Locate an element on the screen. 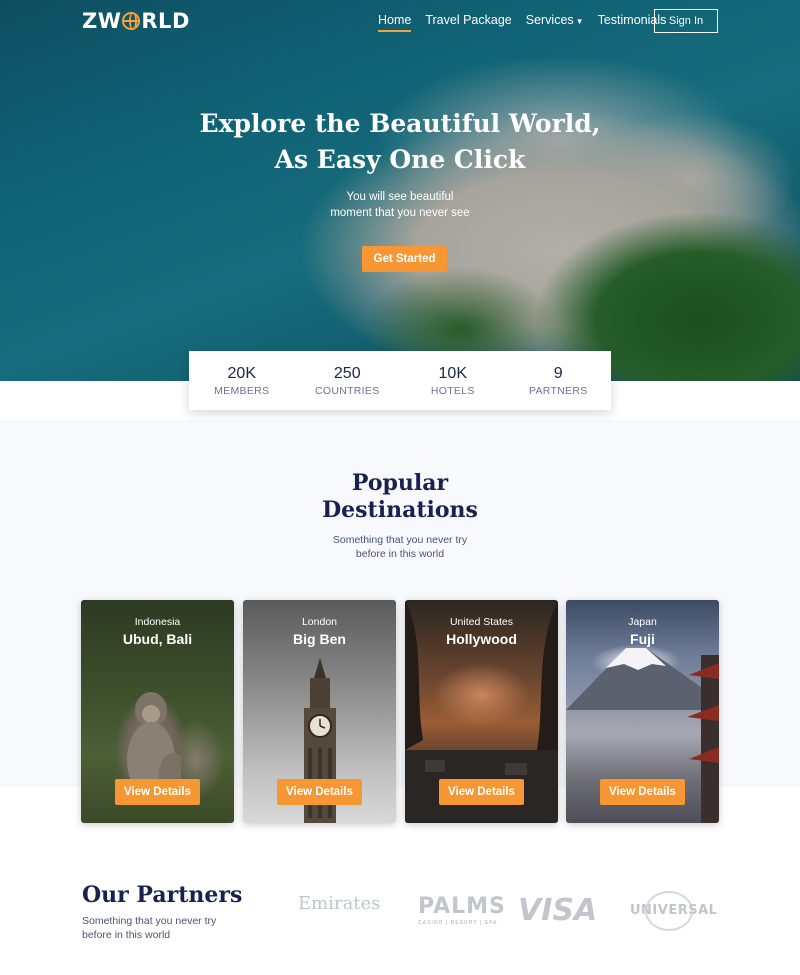  stat-countries: 250 COUNTRIES is located at coordinates (348, 380).